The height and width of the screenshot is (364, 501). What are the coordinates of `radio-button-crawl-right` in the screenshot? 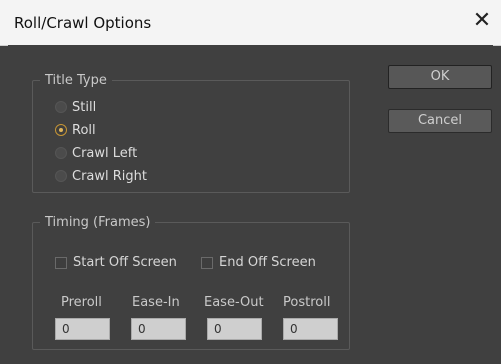 It's located at (61, 176).